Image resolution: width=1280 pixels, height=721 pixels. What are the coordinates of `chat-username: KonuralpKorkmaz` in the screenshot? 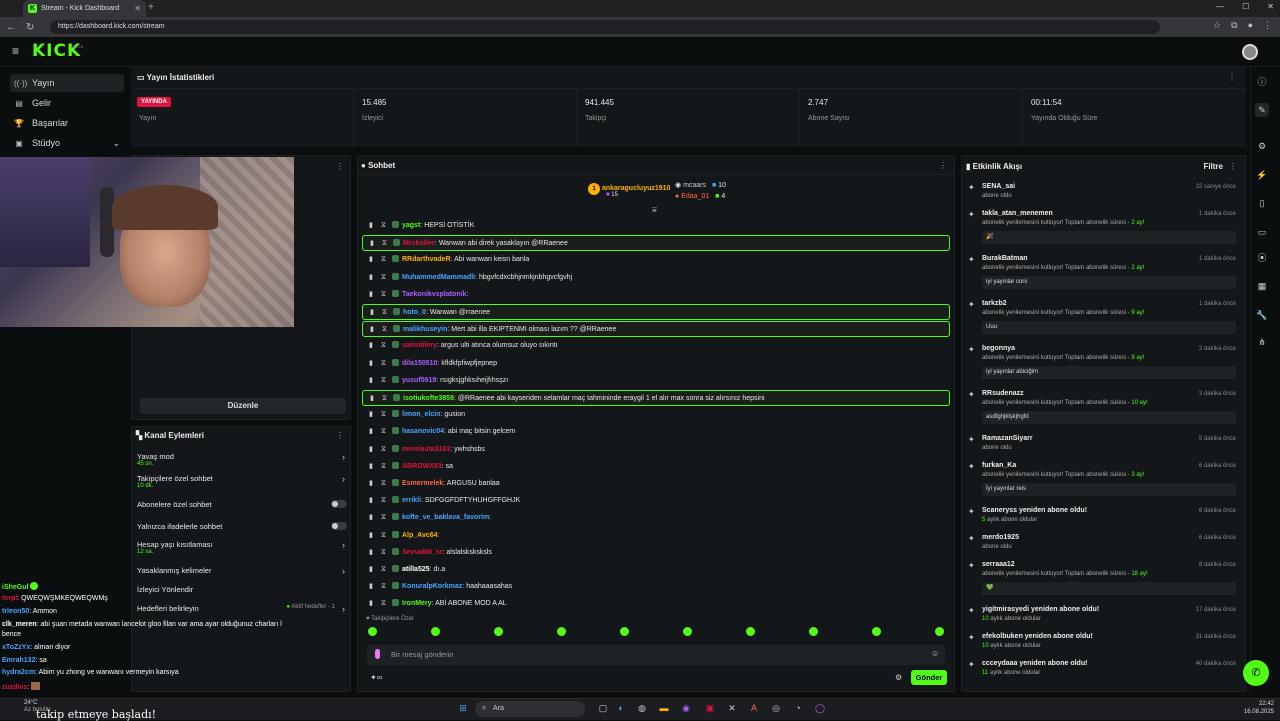 It's located at (432, 586).